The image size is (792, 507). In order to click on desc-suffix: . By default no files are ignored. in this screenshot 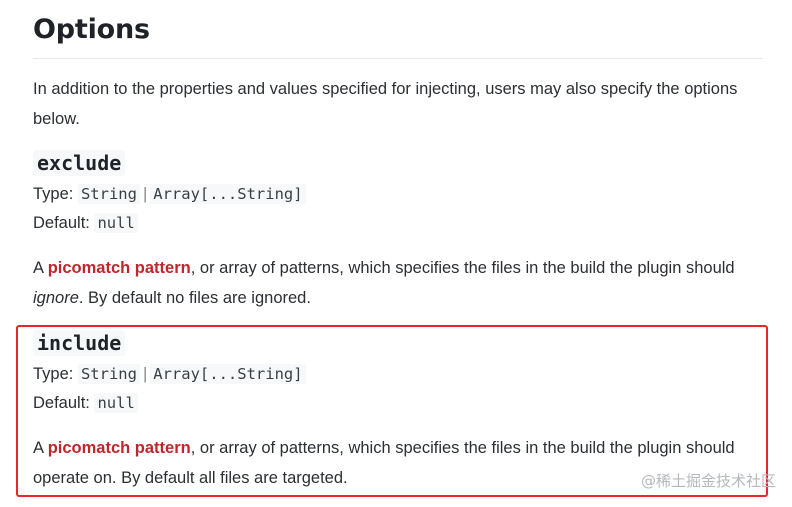, I will do `click(194, 297)`.